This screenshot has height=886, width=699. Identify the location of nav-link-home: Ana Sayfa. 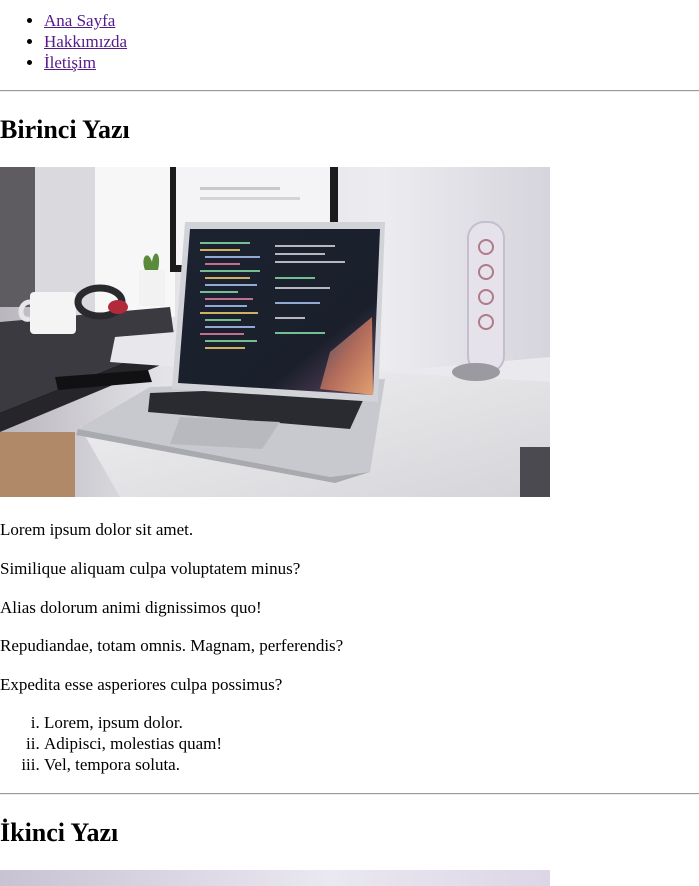
(79, 20).